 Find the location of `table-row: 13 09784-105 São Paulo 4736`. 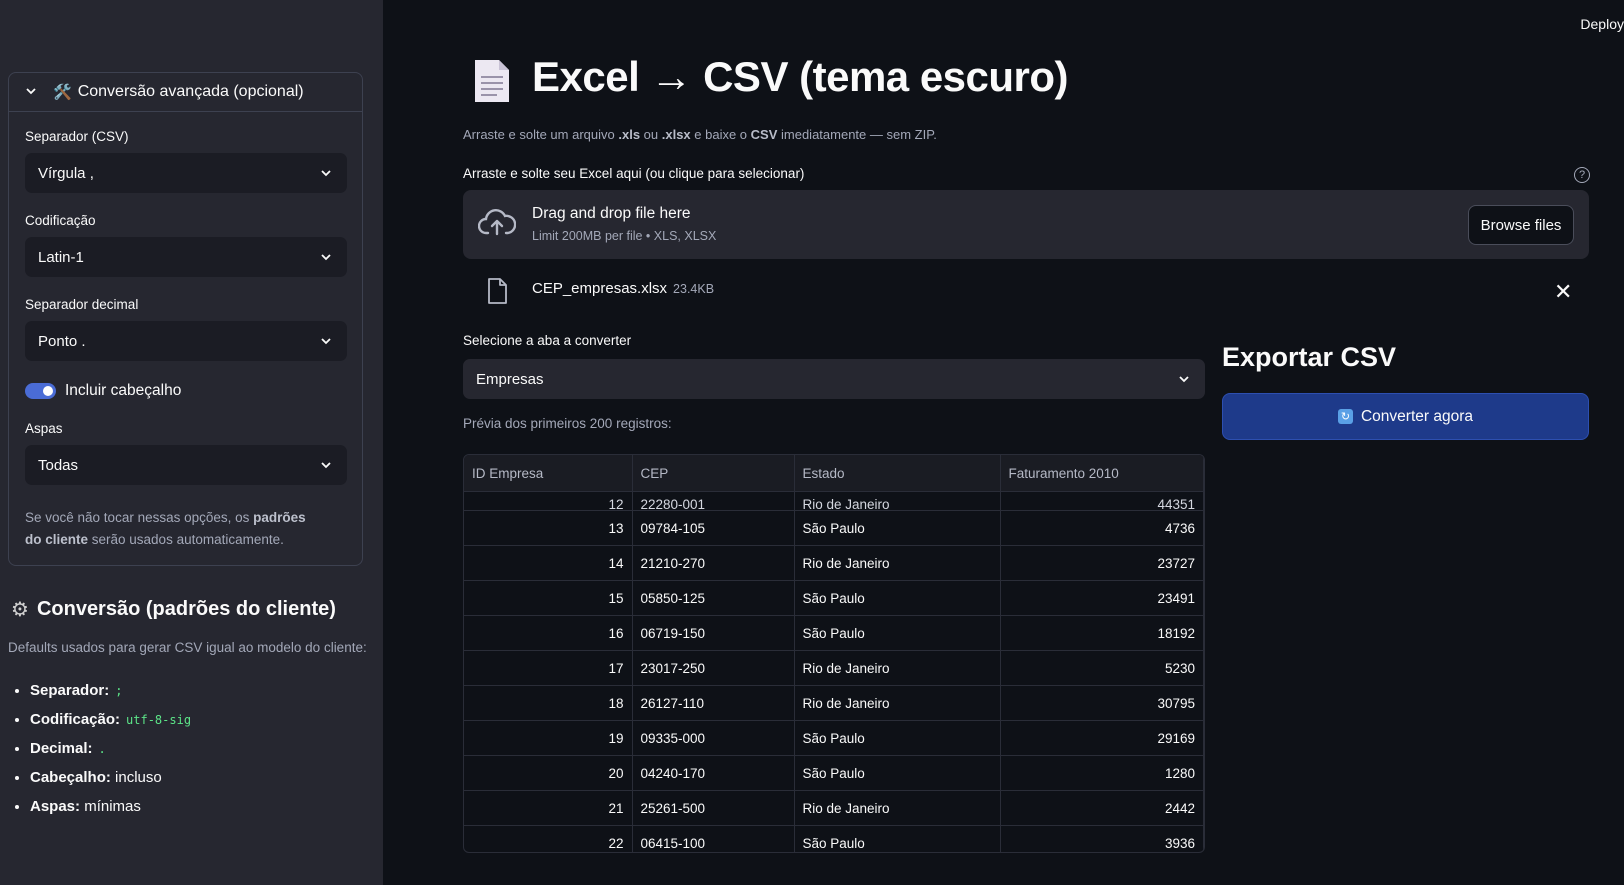

table-row: 13 09784-105 São Paulo 4736 is located at coordinates (834, 528).